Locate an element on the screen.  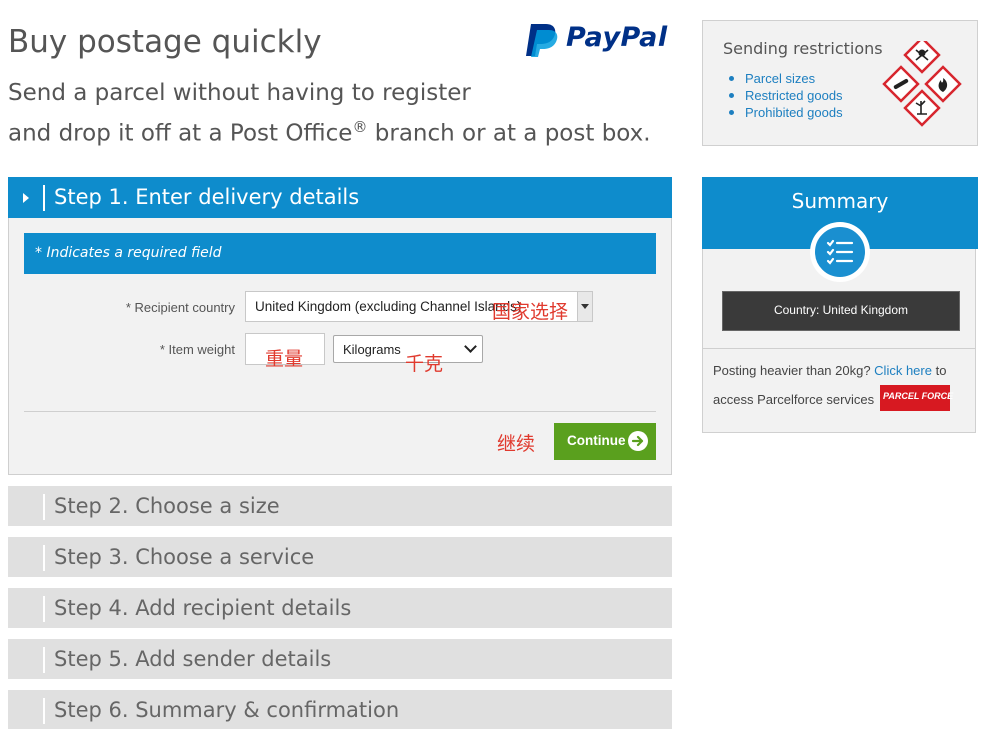
chevron-down-icon is located at coordinates (470, 346).